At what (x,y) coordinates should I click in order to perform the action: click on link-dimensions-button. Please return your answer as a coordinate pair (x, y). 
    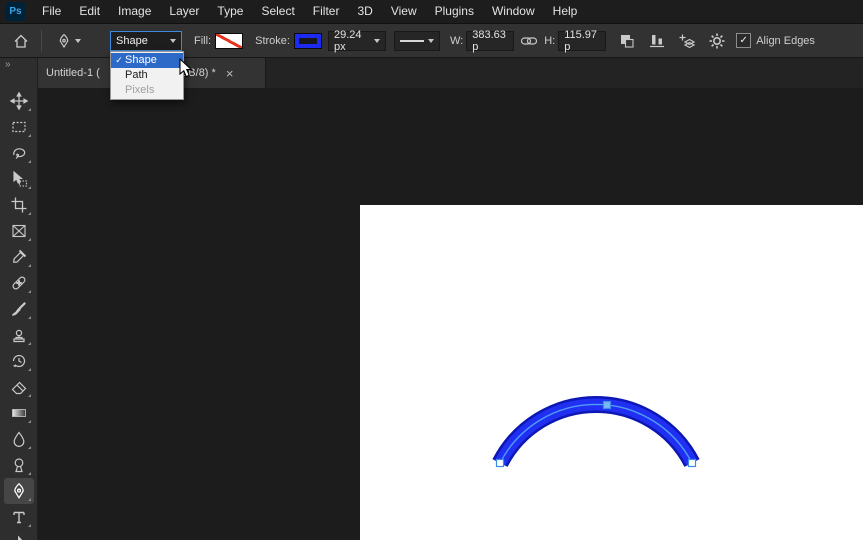
    Looking at the image, I should click on (529, 41).